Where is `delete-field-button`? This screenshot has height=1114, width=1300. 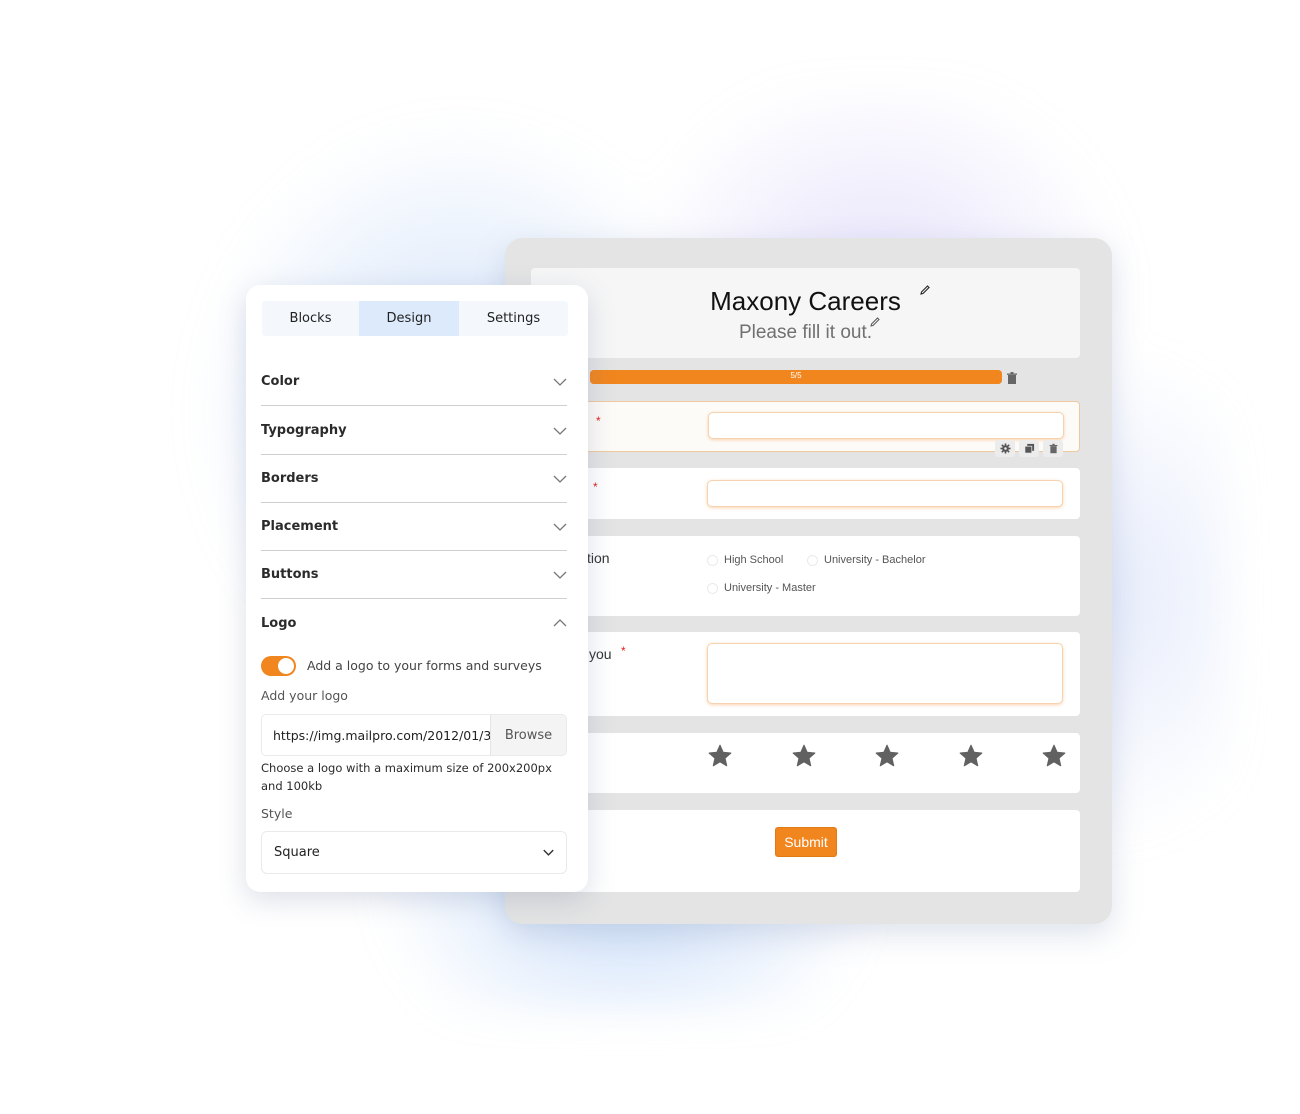 delete-field-button is located at coordinates (1053, 448).